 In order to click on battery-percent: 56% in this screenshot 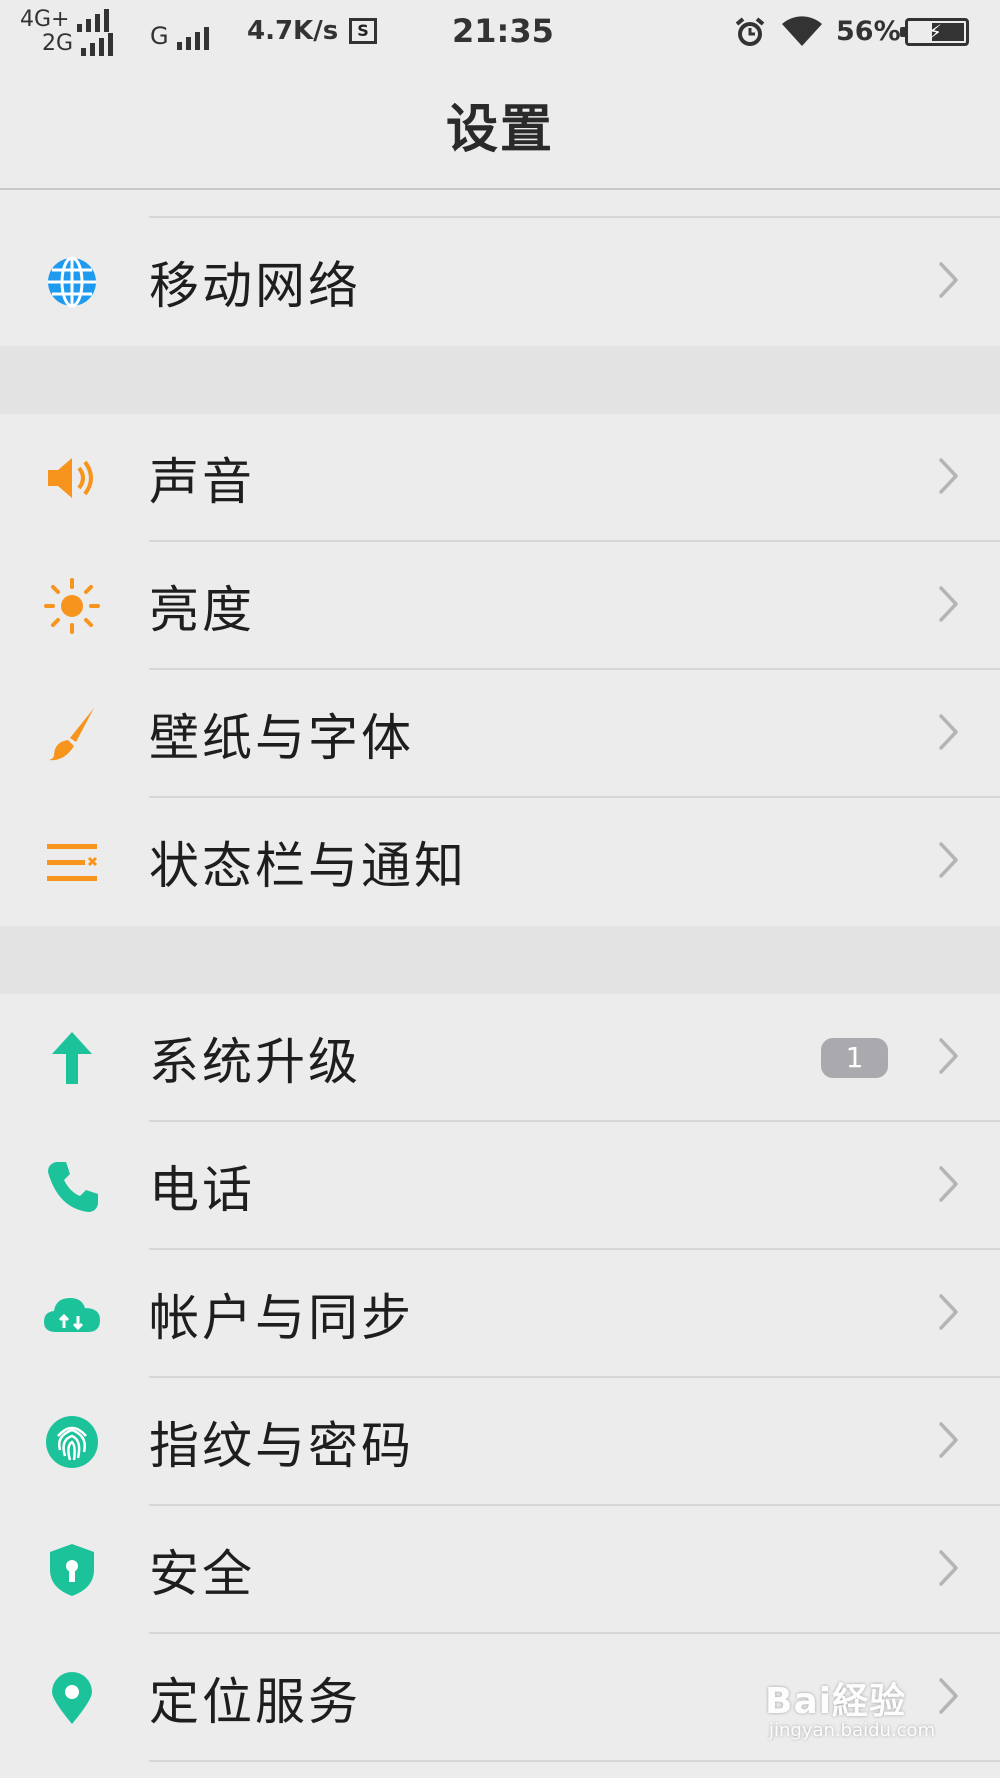, I will do `click(868, 31)`.